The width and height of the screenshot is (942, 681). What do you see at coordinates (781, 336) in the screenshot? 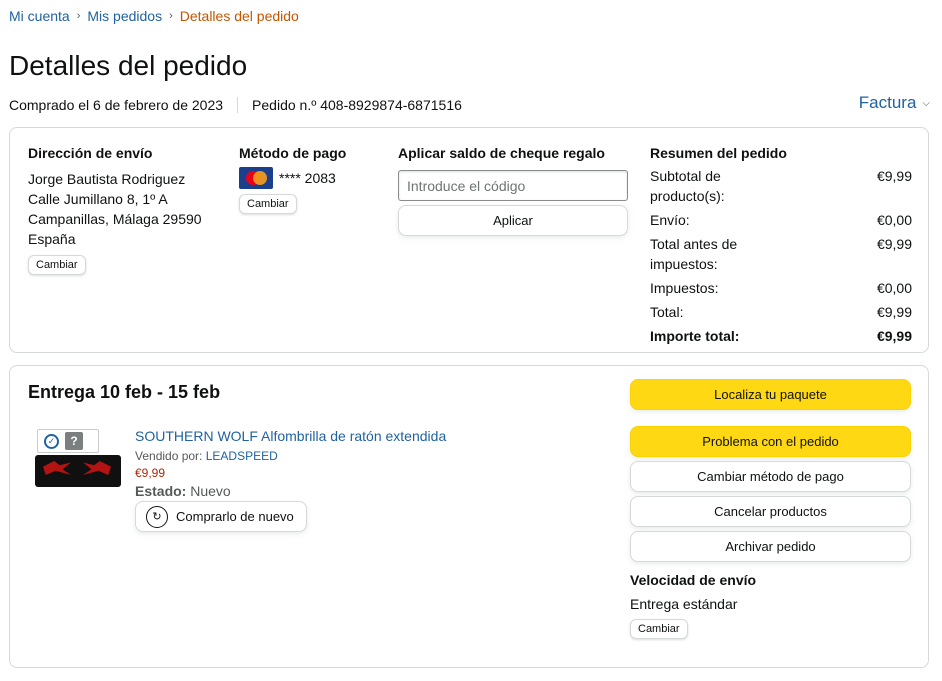
I see `summary-grand-total: Importe total: €9,99` at bounding box center [781, 336].